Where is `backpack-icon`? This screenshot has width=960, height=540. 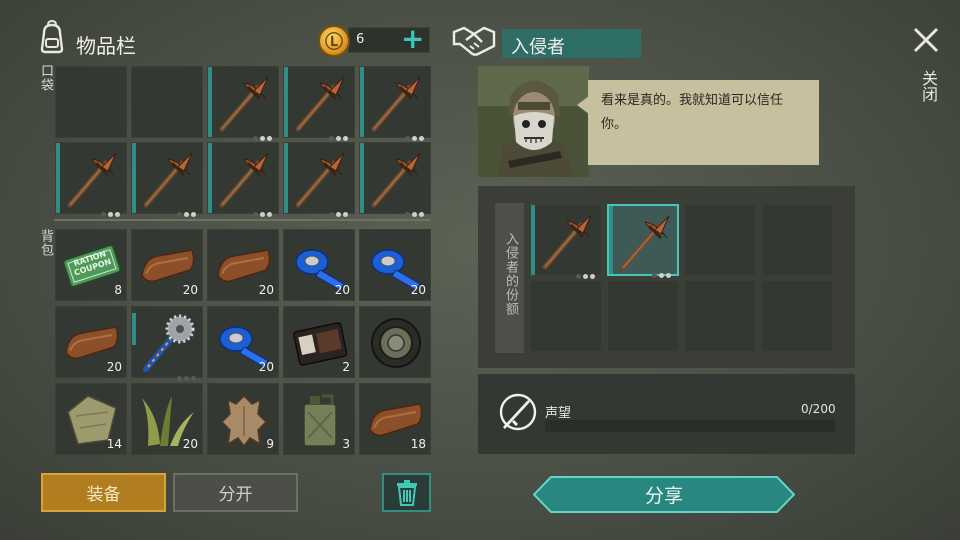 backpack-icon is located at coordinates (52, 37).